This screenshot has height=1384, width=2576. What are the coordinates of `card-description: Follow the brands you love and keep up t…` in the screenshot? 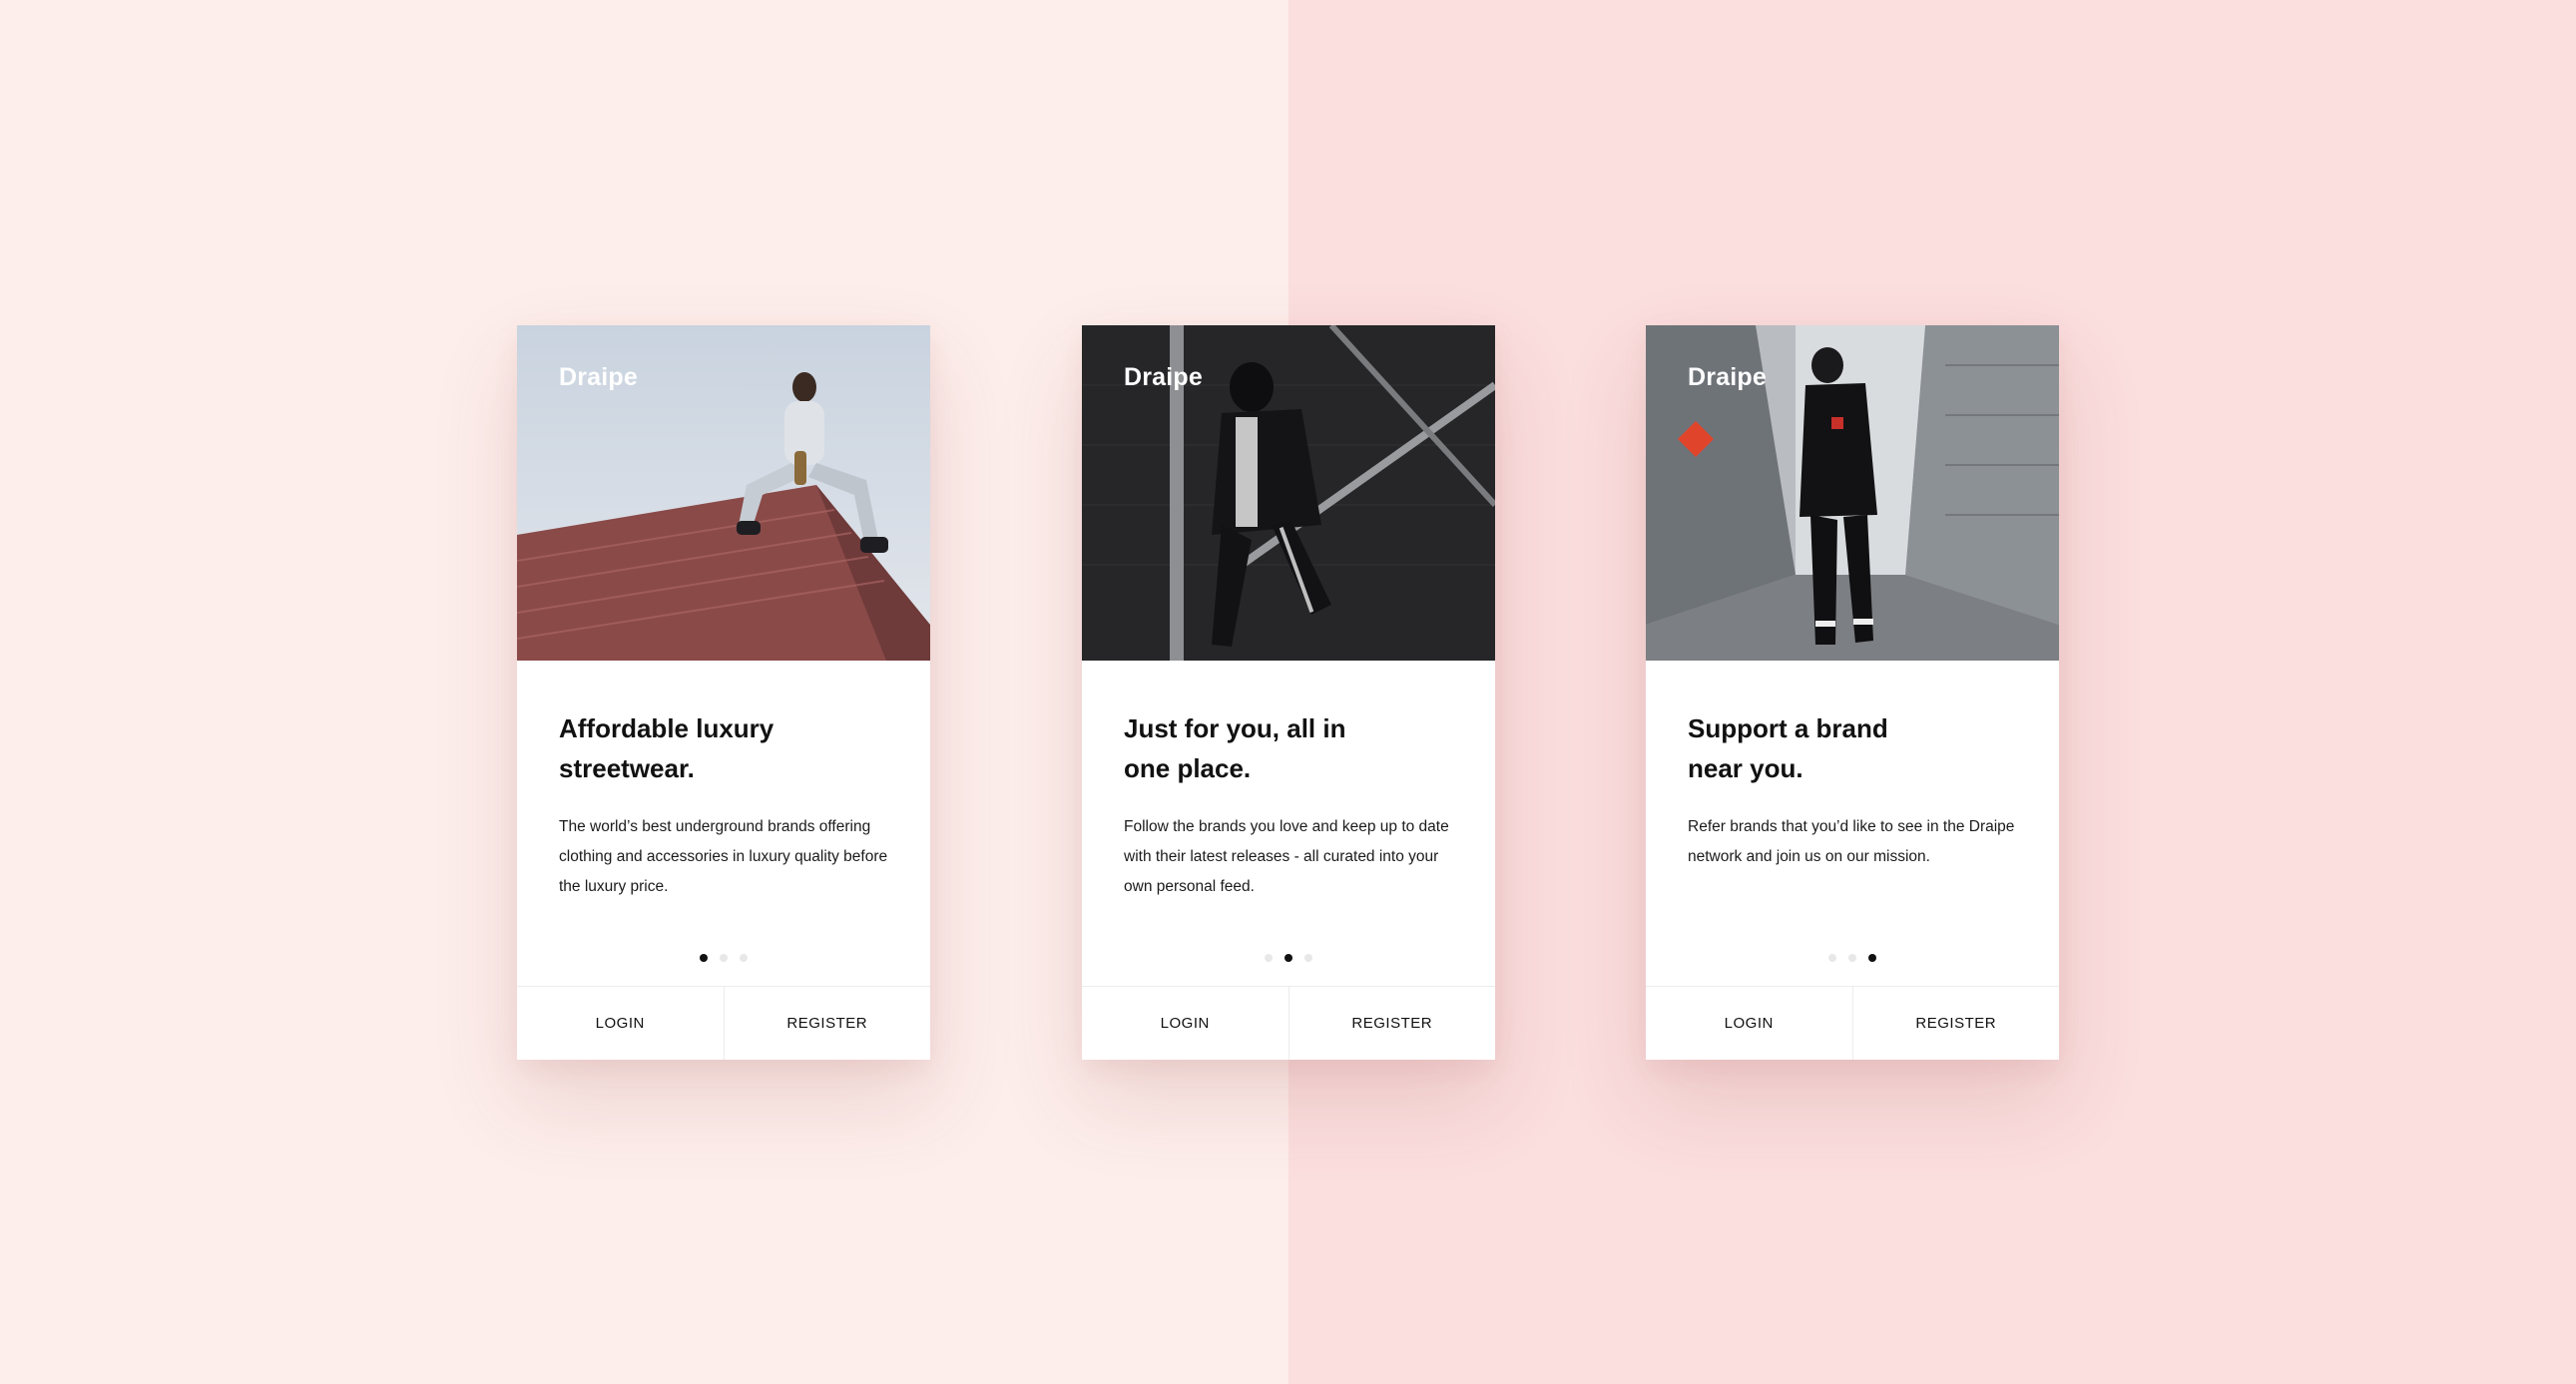 It's located at (1287, 856).